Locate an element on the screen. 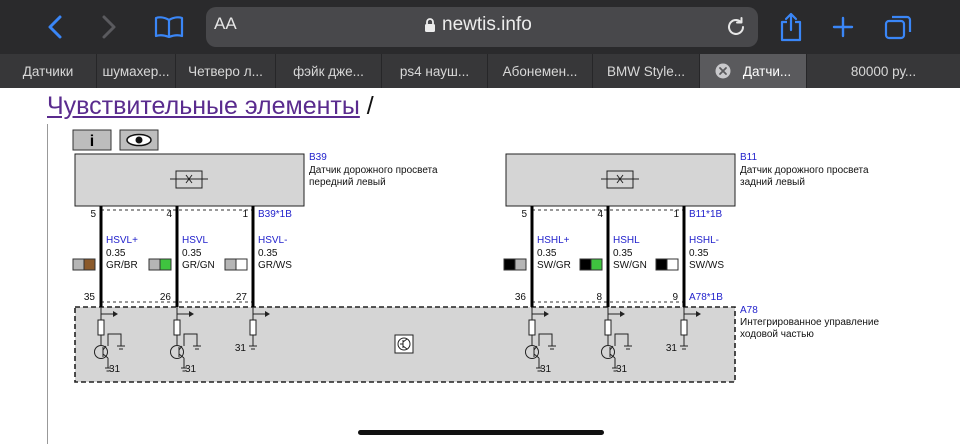 The image size is (960, 444). wire-color-label: SW/GN is located at coordinates (630, 265).